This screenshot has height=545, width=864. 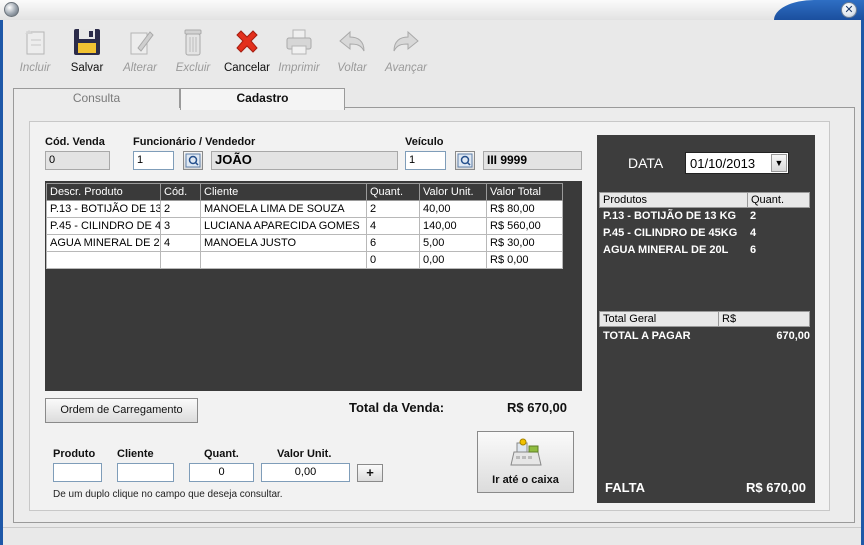 What do you see at coordinates (764, 319) in the screenshot?
I see `rs-header: R$` at bounding box center [764, 319].